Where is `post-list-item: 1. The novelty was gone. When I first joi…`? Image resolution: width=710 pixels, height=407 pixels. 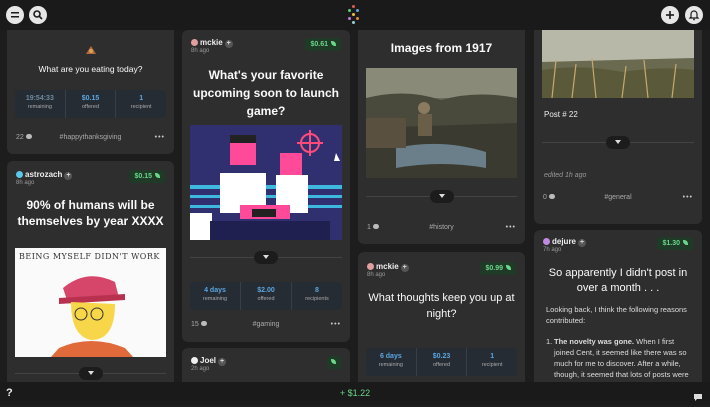 post-list-item: 1. The novelty was gone. When I first joi… is located at coordinates (619, 359).